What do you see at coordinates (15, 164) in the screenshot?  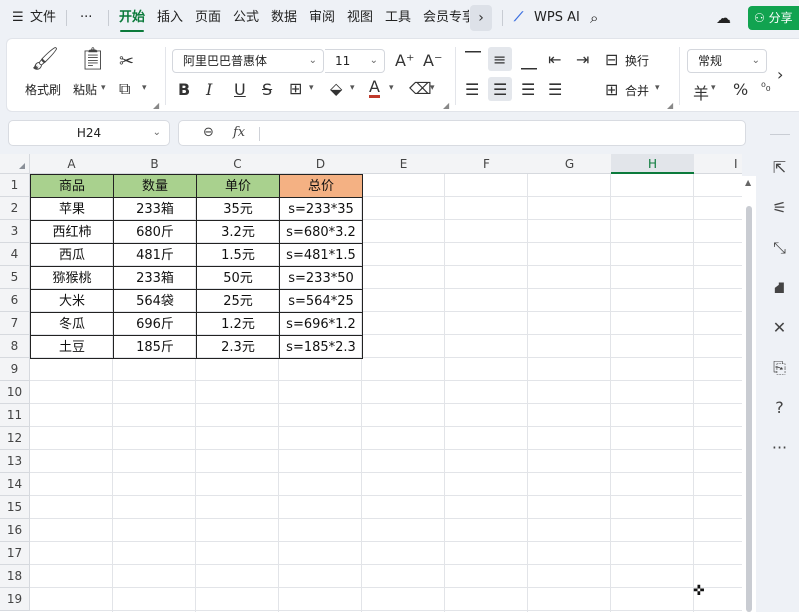 I see `select-all-corner` at bounding box center [15, 164].